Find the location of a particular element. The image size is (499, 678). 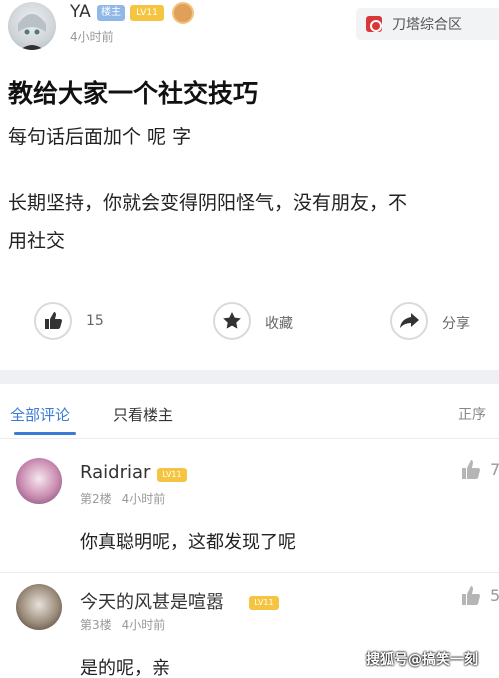

medal-icon is located at coordinates (183, 13).